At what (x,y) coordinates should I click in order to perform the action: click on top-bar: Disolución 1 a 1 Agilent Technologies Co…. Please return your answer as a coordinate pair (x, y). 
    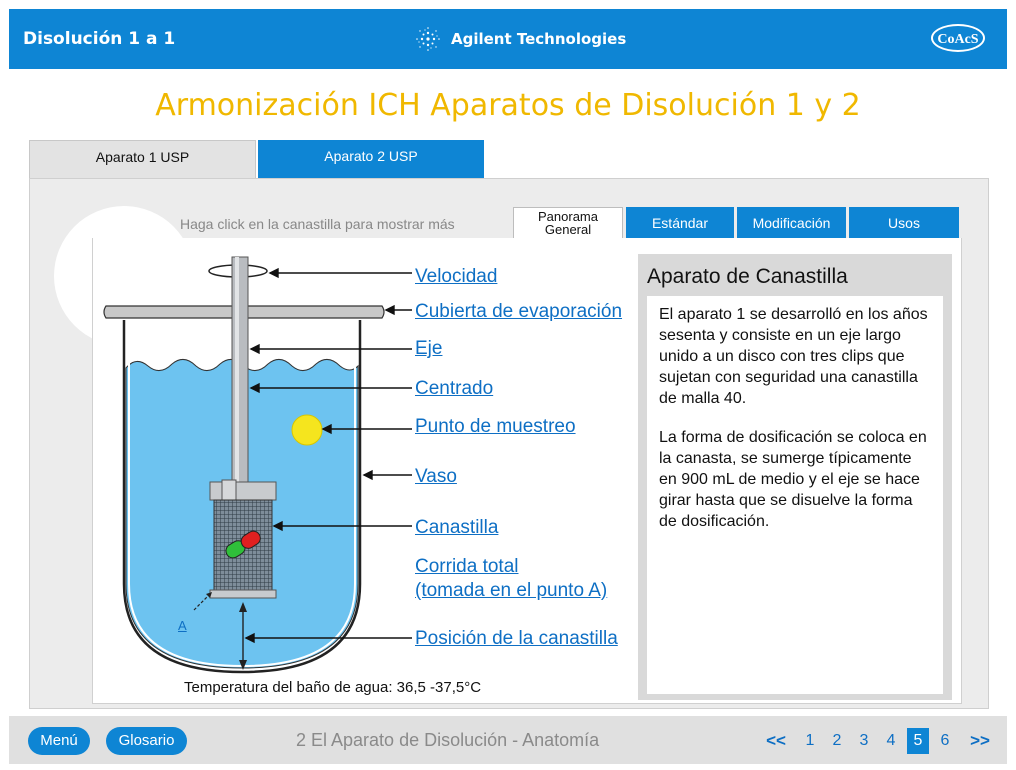
    Looking at the image, I should click on (508, 39).